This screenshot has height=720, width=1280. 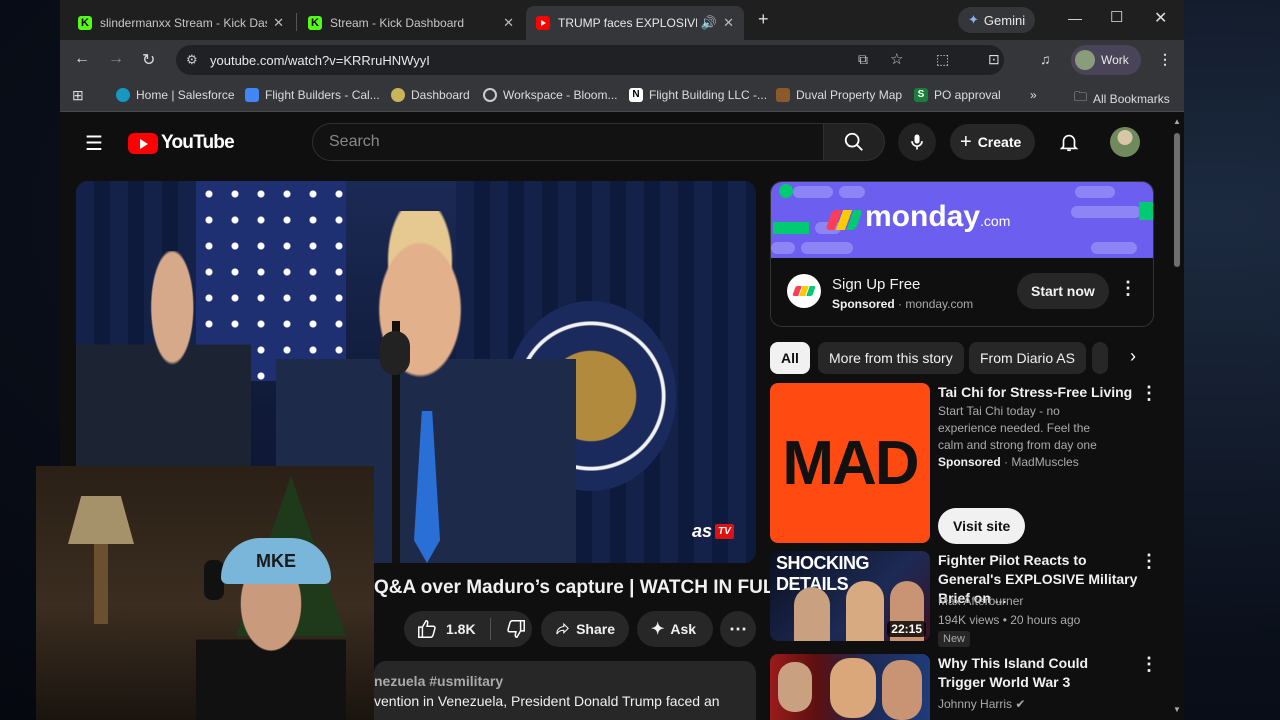 I want to click on ad-menu-icon: ⋮, so click(x=1128, y=288).